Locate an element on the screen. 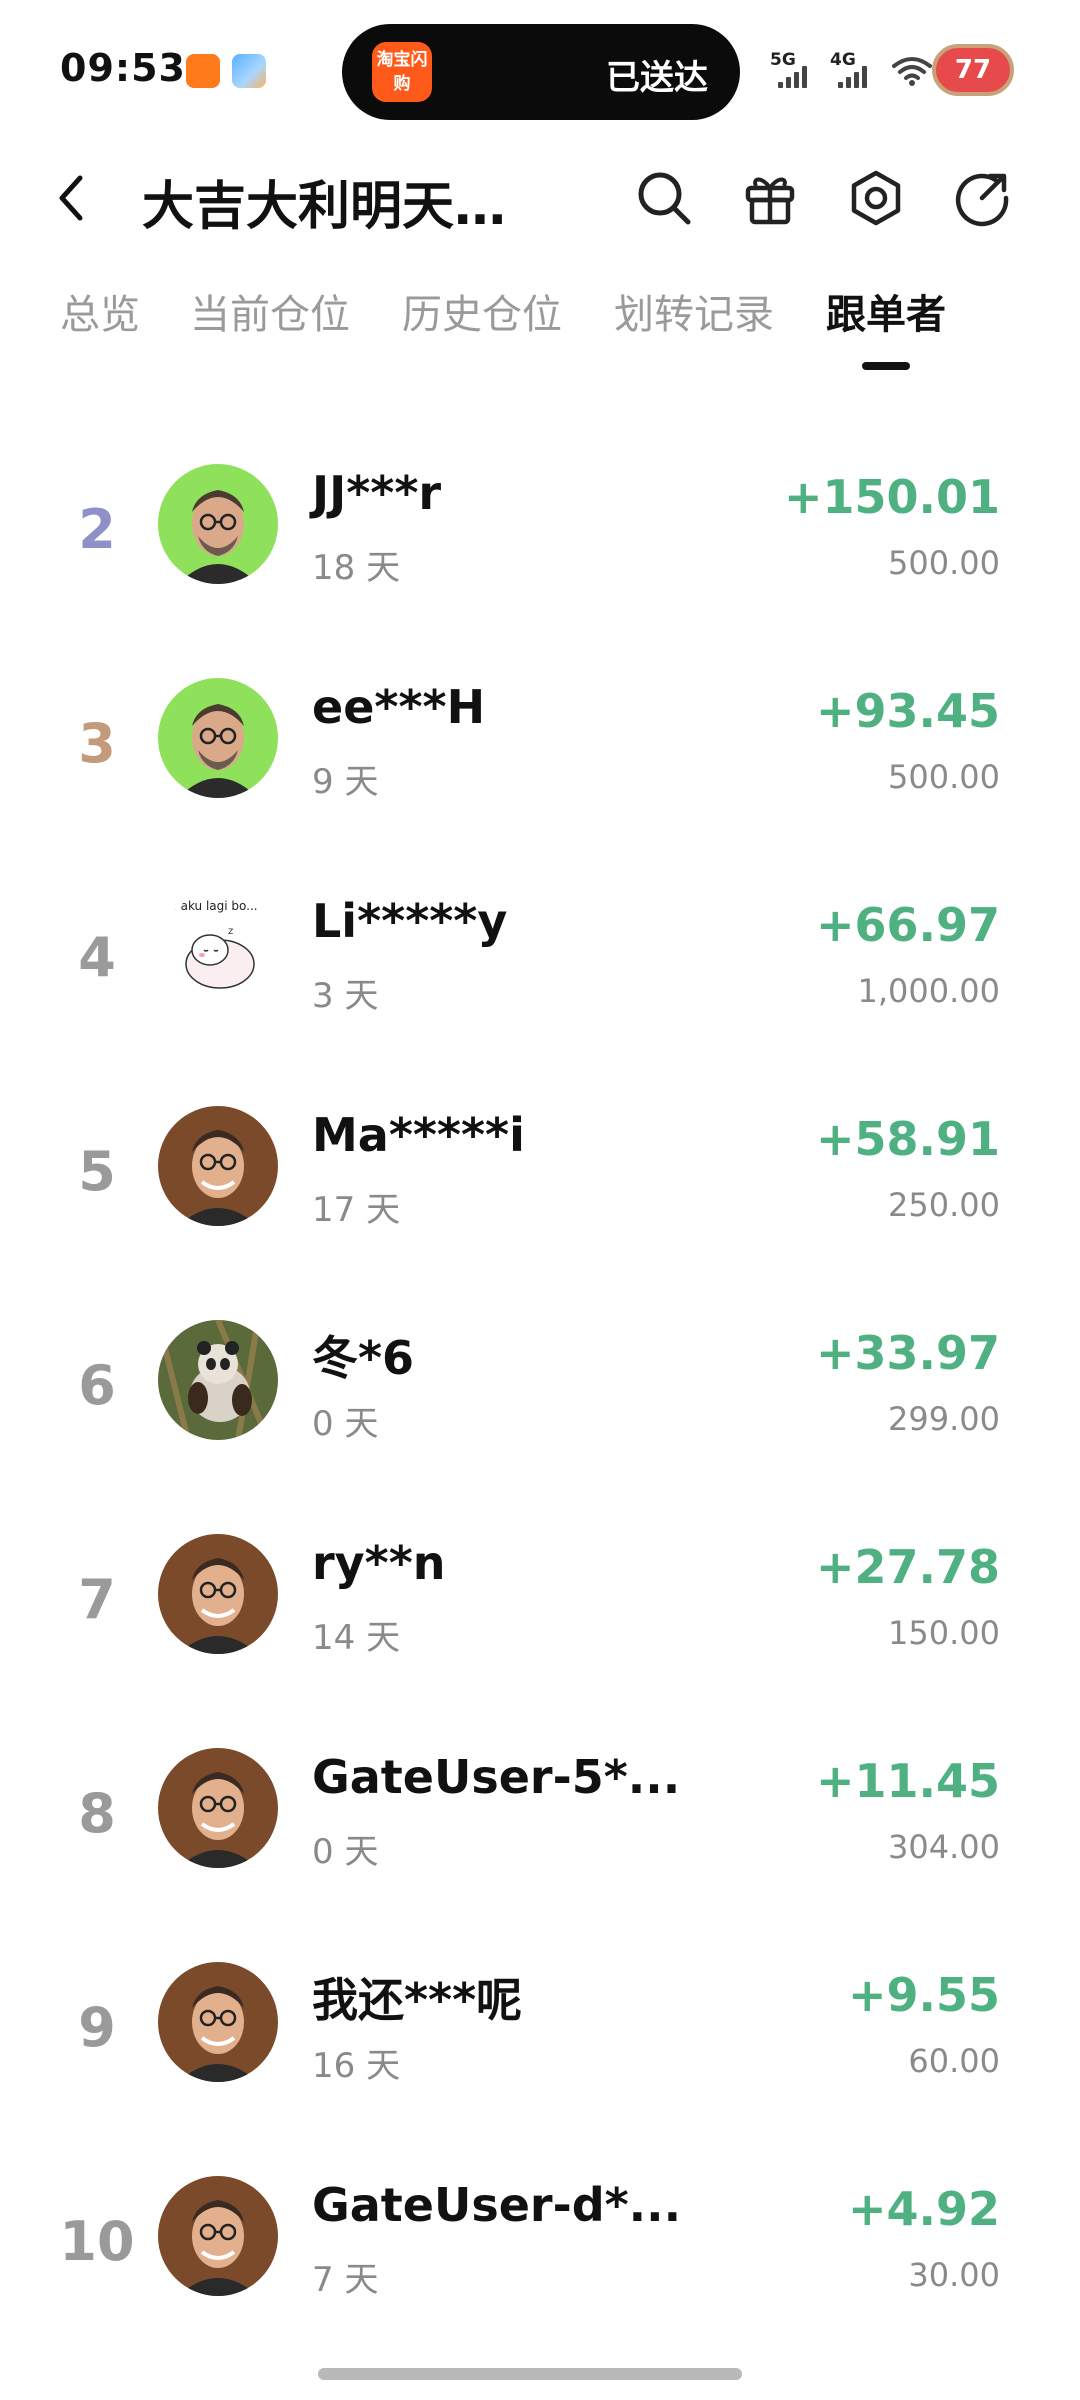  follower-investment: 30.00 is located at coordinates (954, 2275).